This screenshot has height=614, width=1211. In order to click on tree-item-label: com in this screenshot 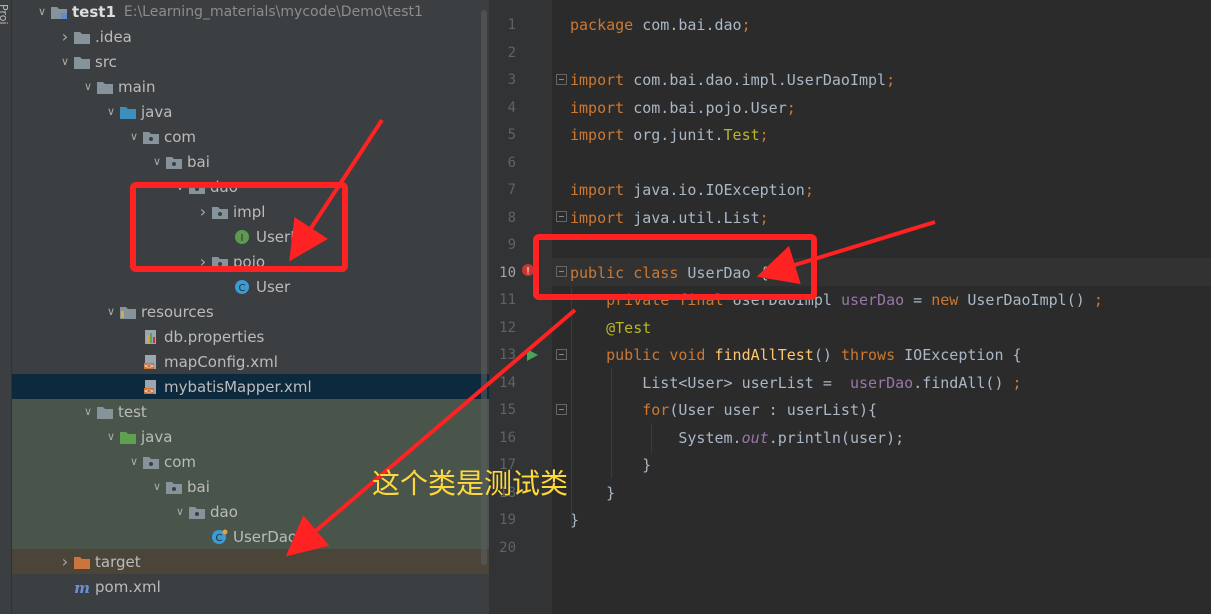, I will do `click(180, 136)`.